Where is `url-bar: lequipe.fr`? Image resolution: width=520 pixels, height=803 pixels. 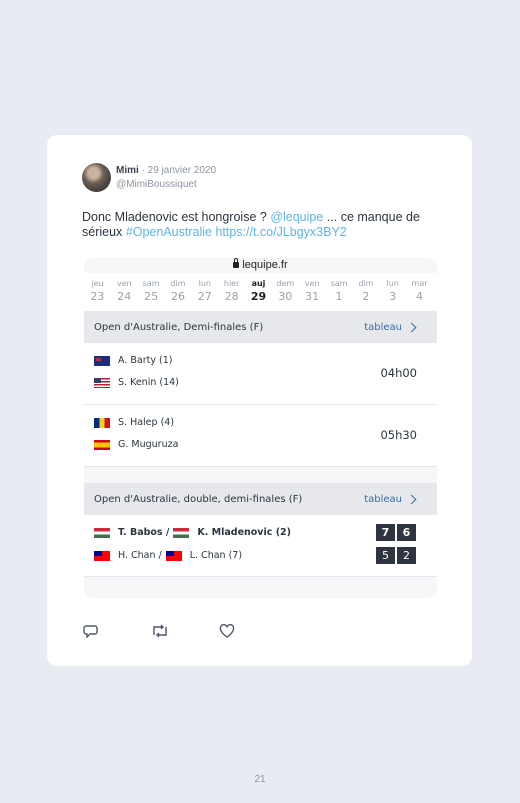 url-bar: lequipe.fr is located at coordinates (260, 265).